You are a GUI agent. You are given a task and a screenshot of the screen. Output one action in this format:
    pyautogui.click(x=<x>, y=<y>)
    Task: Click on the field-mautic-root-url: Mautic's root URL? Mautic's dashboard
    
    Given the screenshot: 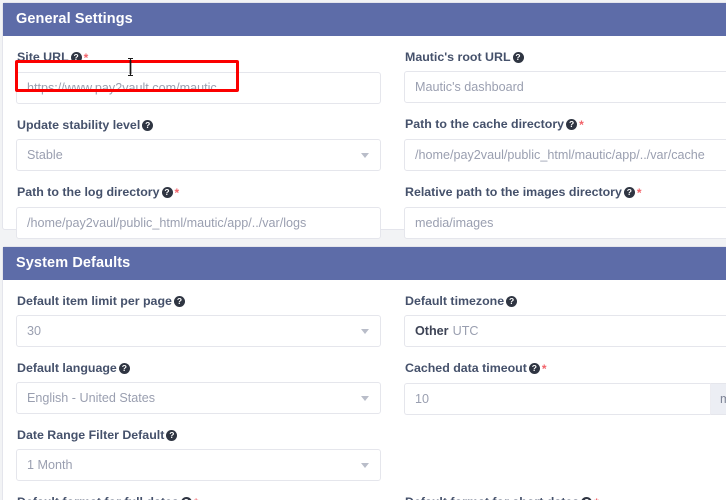 What is the action you would take?
    pyautogui.click(x=565, y=76)
    